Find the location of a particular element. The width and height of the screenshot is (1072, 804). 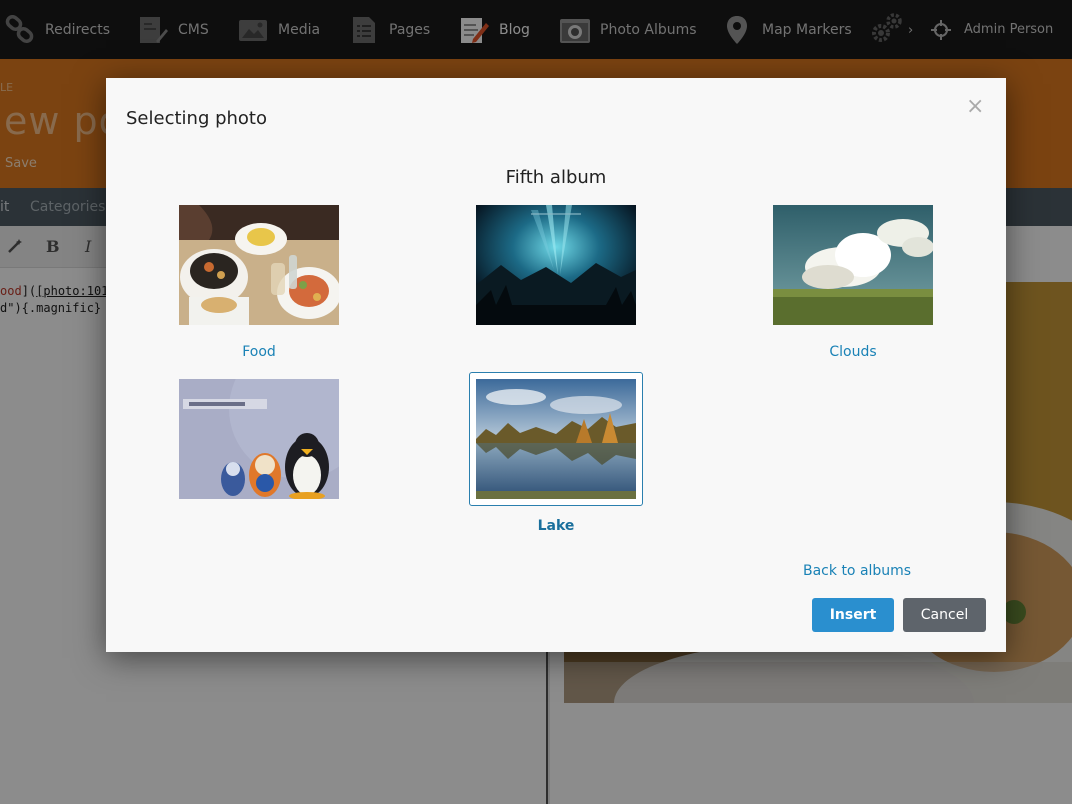

photo-item-clouds: Clouds is located at coordinates (853, 279).